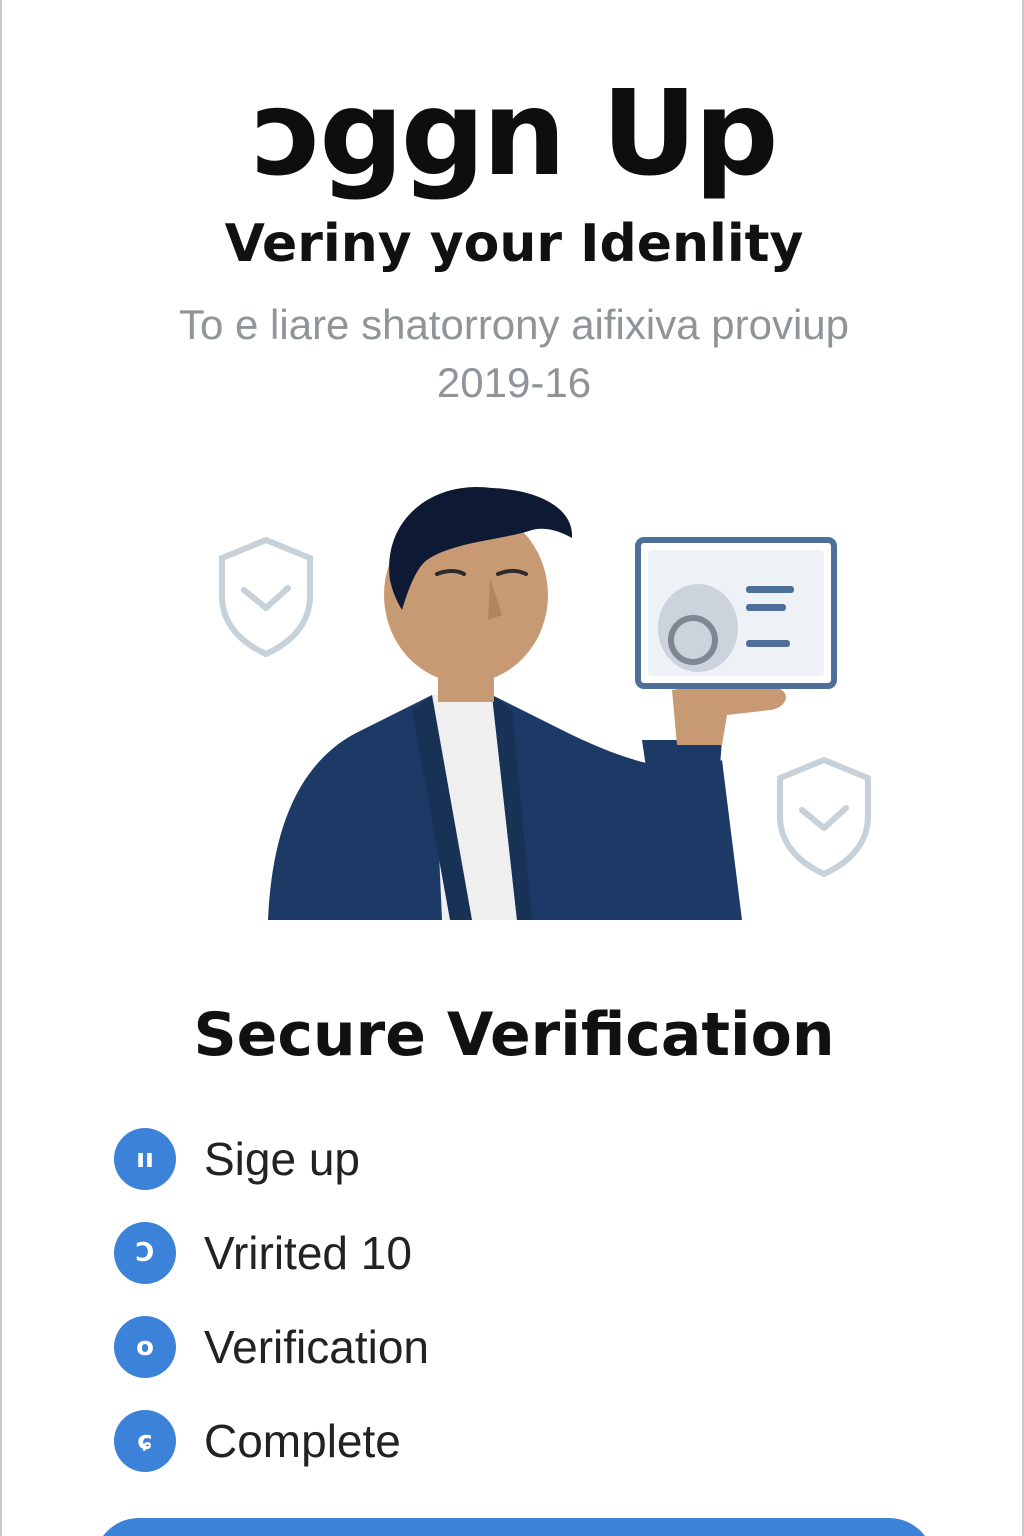  What do you see at coordinates (514, 1035) in the screenshot?
I see `section-title: Secure Verification` at bounding box center [514, 1035].